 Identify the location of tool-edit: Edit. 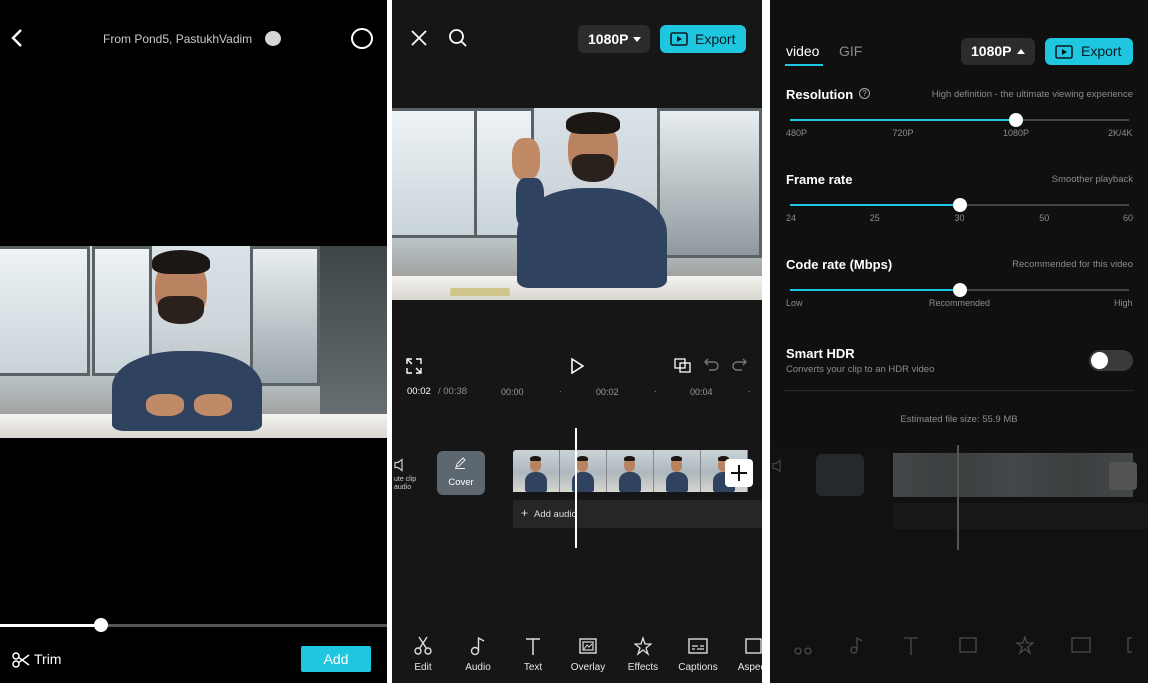
(423, 654).